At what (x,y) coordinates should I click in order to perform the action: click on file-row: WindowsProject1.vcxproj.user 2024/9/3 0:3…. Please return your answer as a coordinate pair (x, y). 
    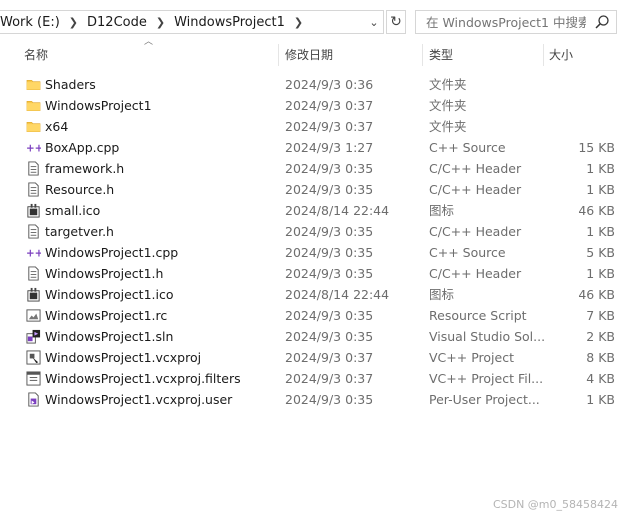
    Looking at the image, I should click on (315, 399).